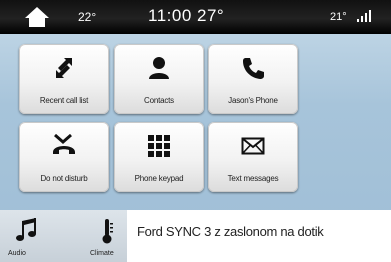 The height and width of the screenshot is (262, 391). I want to click on tile-label: Recent call list, so click(64, 100).